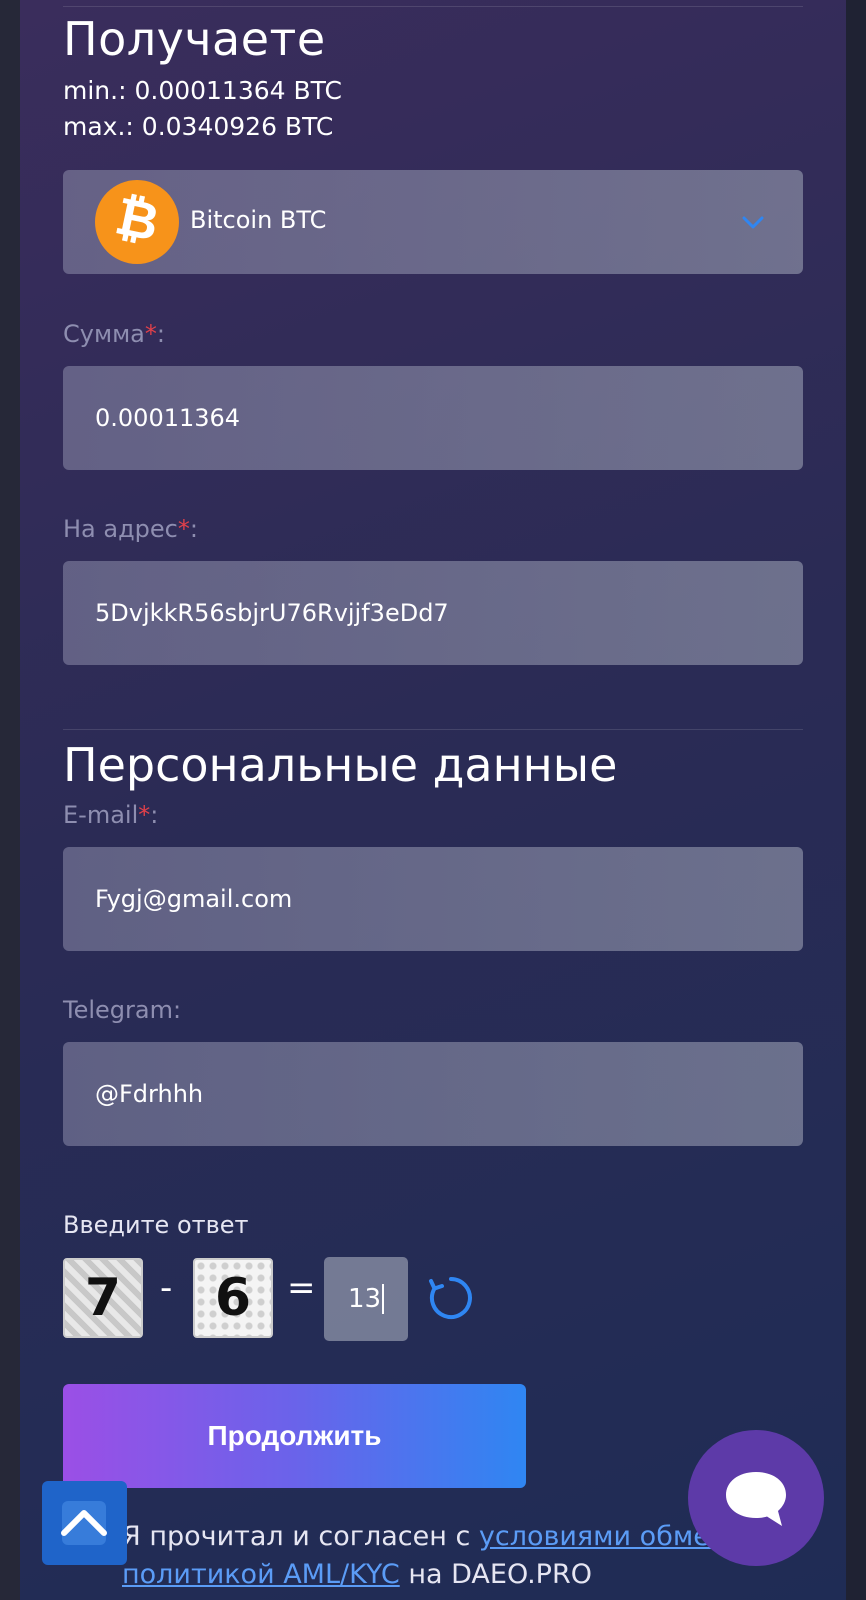 The image size is (866, 1600). I want to click on chat-bubble-icon, so click(756, 1499).